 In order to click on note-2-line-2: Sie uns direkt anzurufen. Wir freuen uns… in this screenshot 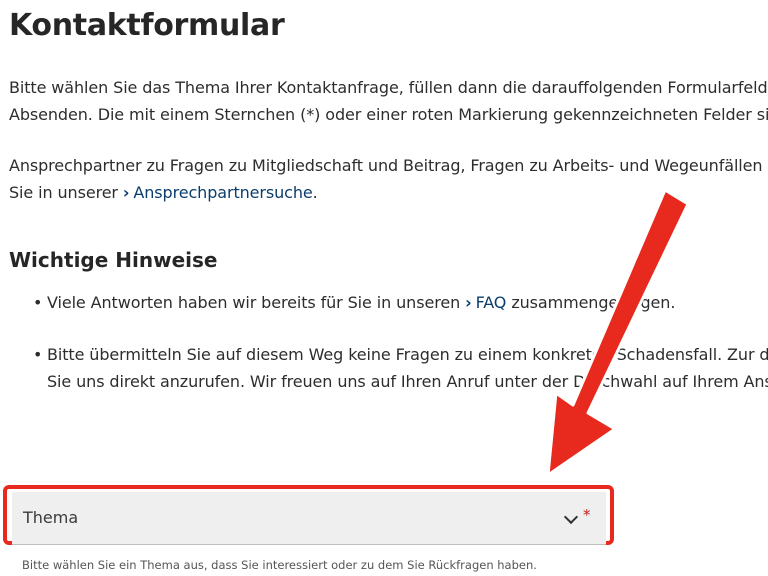, I will do `click(407, 381)`.